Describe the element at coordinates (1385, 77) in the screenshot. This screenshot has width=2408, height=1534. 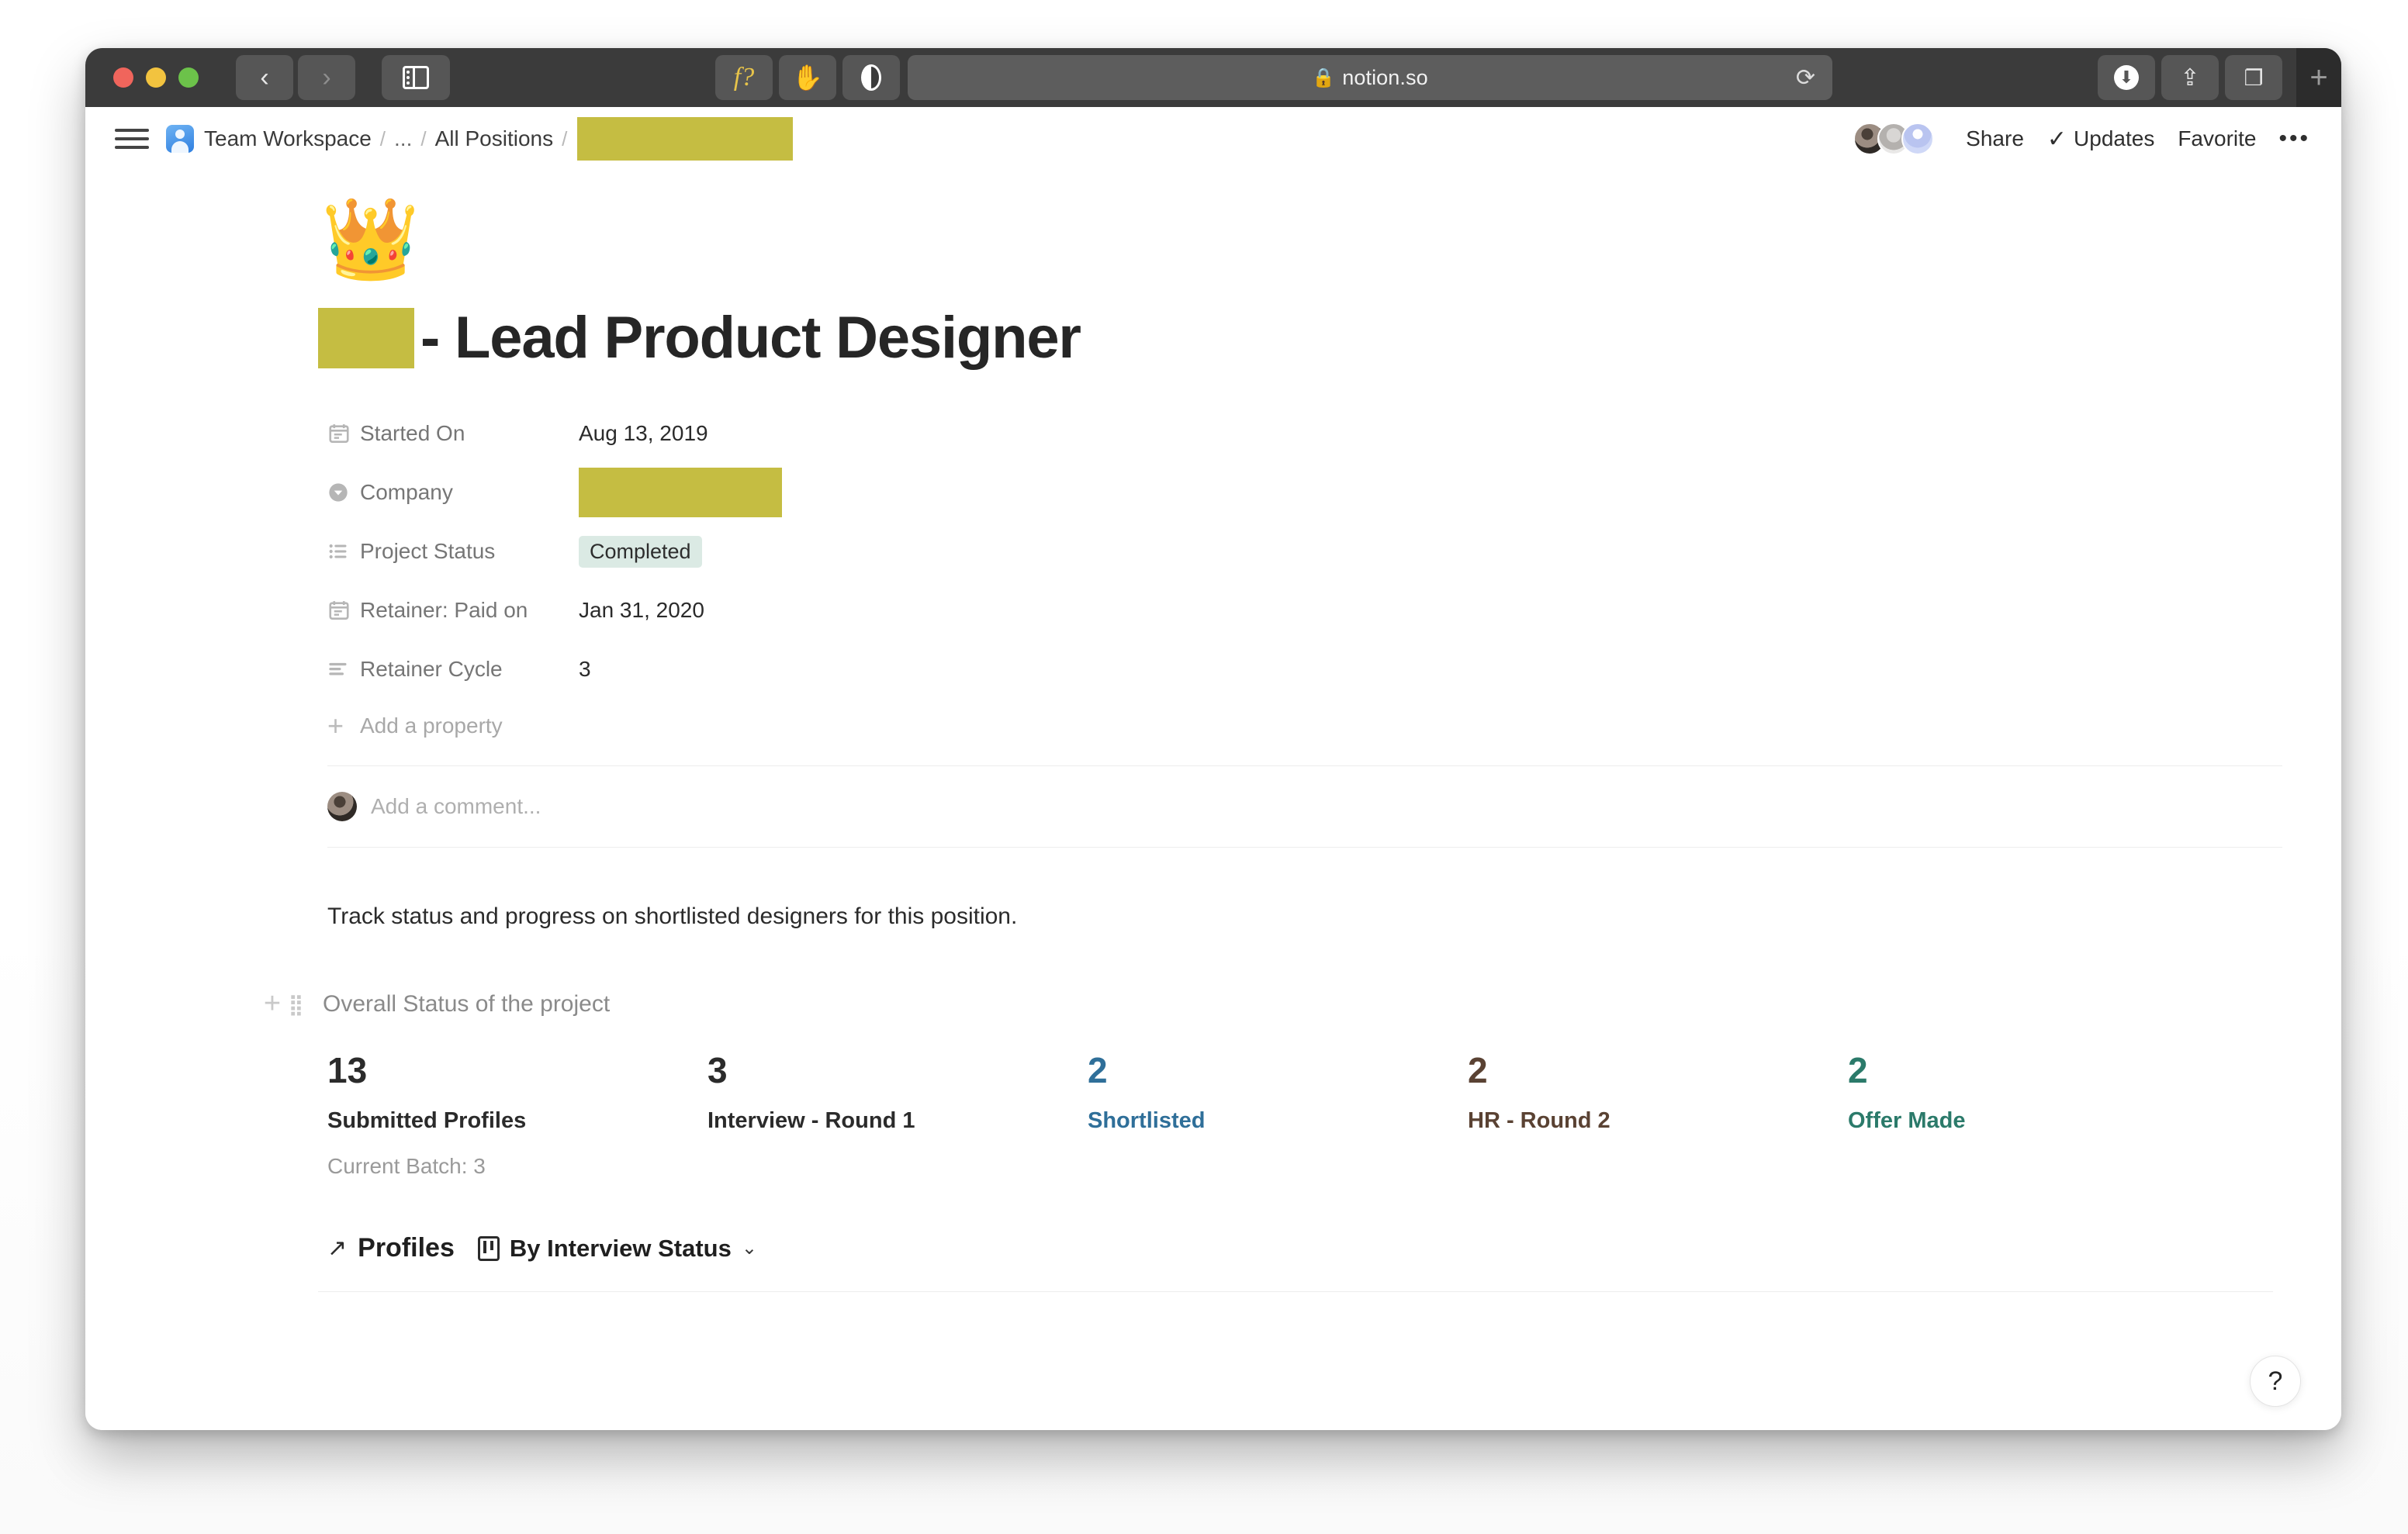
I see `url-value: notion.so` at that location.